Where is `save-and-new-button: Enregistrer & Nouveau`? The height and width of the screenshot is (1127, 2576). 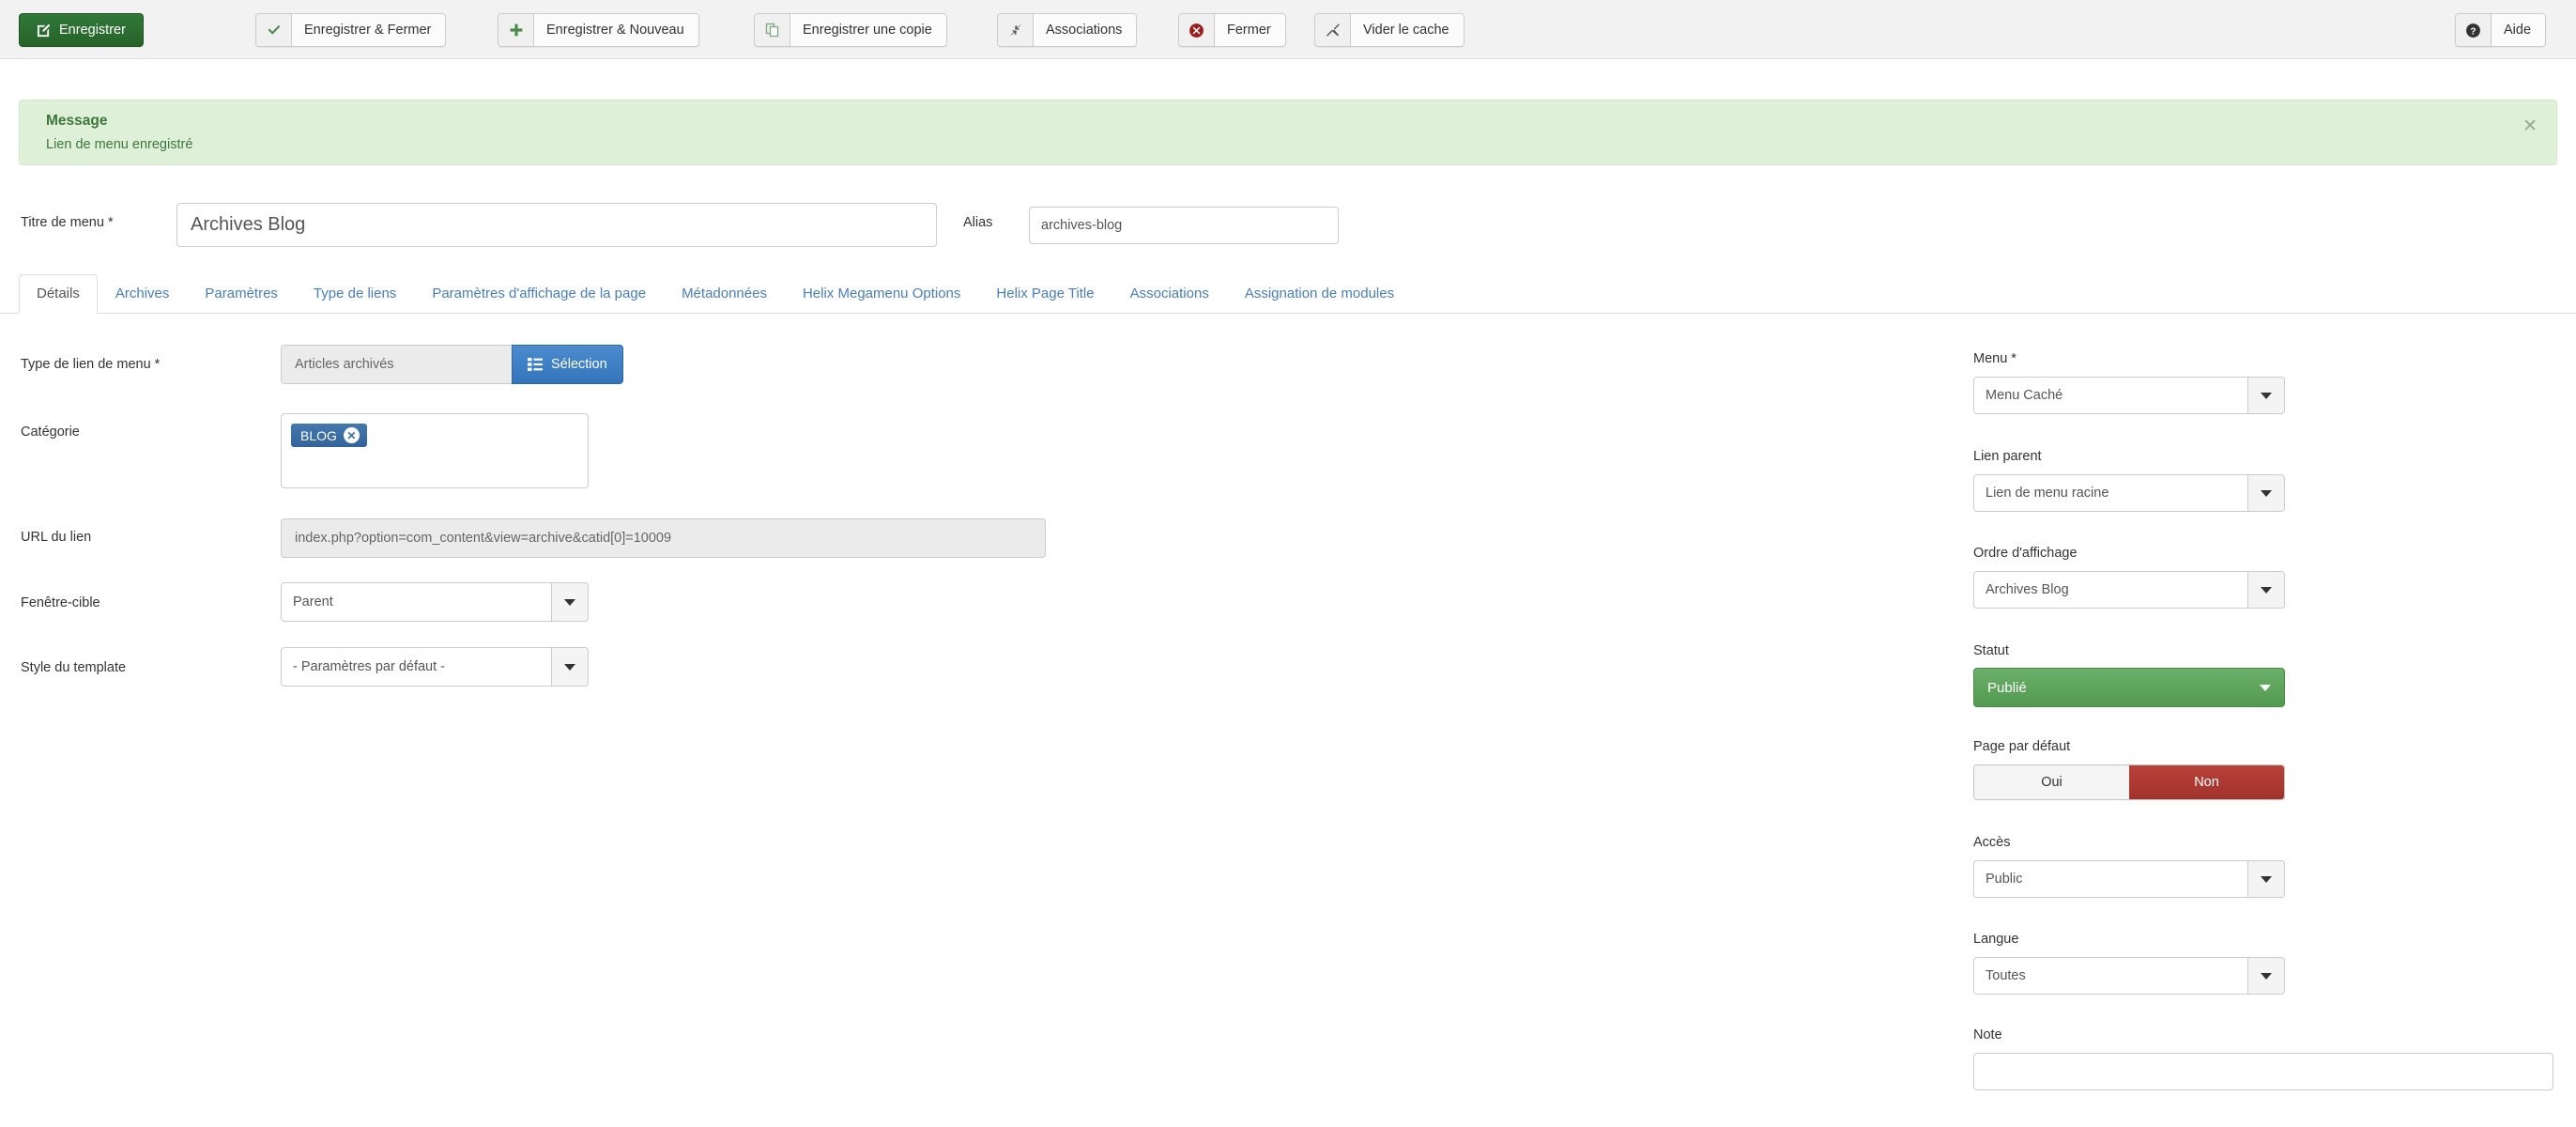
save-and-new-button: Enregistrer & Nouveau is located at coordinates (599, 30).